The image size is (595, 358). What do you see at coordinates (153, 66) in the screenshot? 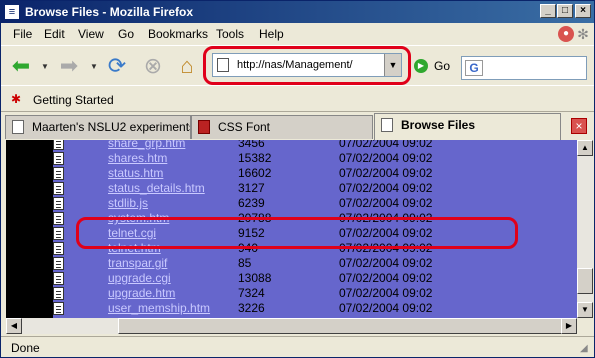
I see `stop-button: ⊗` at bounding box center [153, 66].